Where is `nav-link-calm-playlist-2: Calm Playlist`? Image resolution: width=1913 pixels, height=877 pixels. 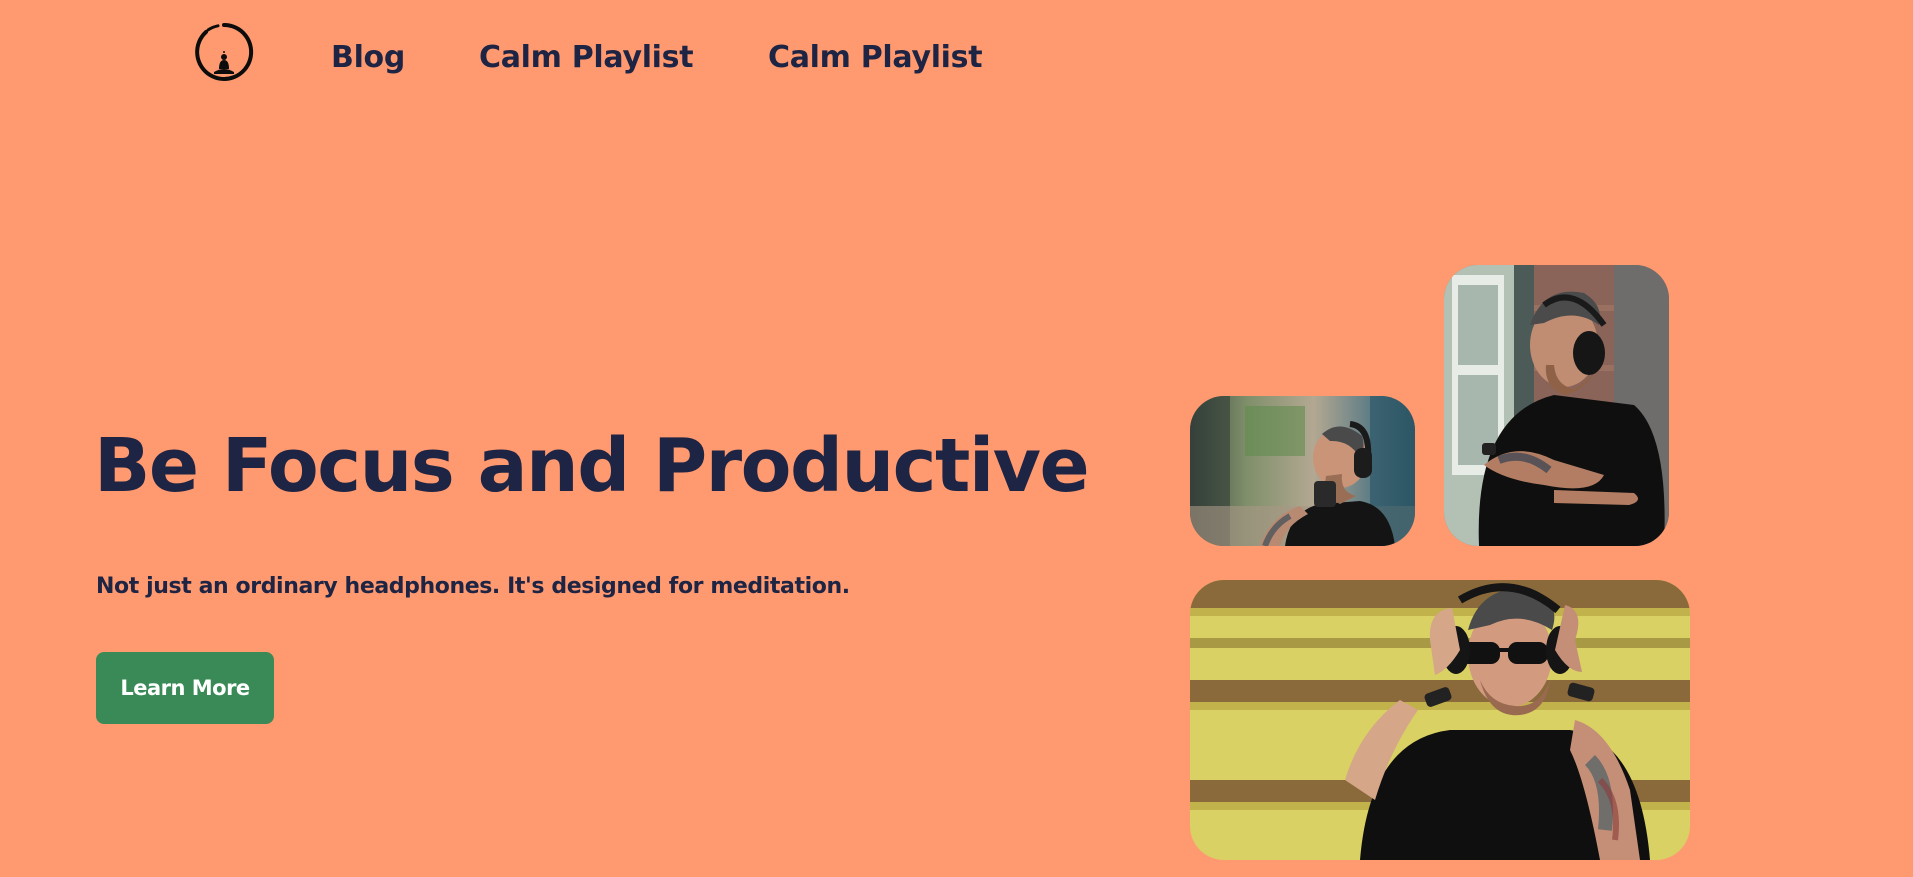 nav-link-calm-playlist-2: Calm Playlist is located at coordinates (875, 58).